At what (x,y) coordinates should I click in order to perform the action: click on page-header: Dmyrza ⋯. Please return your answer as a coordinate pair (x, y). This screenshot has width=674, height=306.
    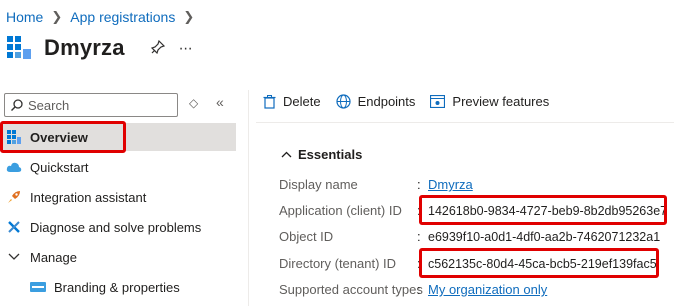
    Looking at the image, I should click on (100, 48).